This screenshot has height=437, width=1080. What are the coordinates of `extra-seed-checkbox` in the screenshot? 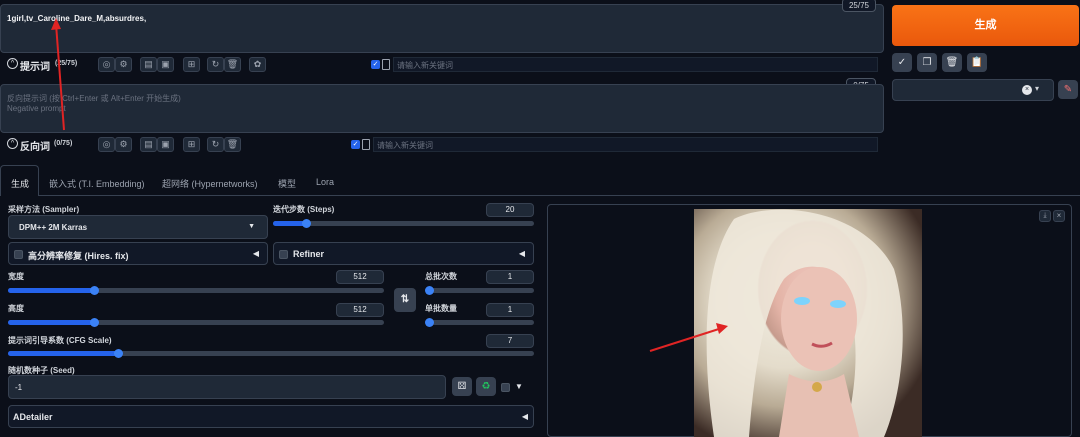 It's located at (505, 387).